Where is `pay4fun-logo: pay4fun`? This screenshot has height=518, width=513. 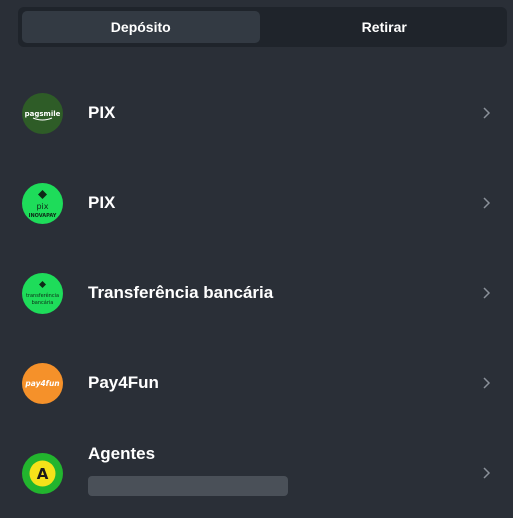 pay4fun-logo: pay4fun is located at coordinates (42, 383).